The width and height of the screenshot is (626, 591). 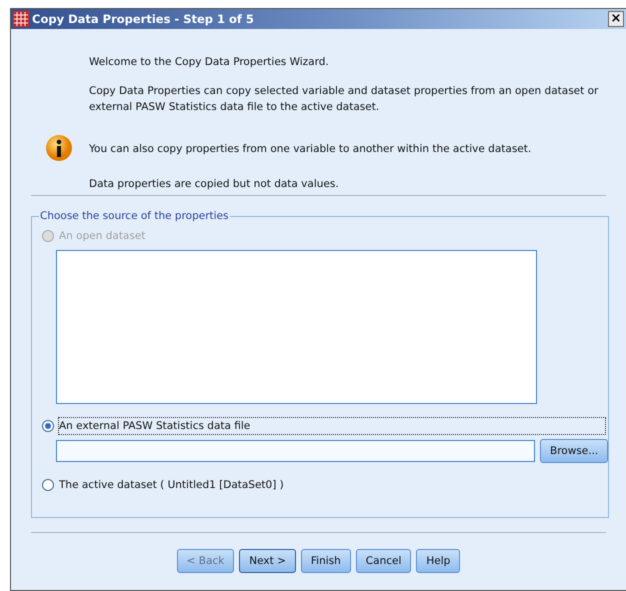 I want to click on description-text: Copy Data Properties can copy selected variable and dataset properties from an open dataset or external PASW Statistics data file to the active dataset., so click(x=344, y=100).